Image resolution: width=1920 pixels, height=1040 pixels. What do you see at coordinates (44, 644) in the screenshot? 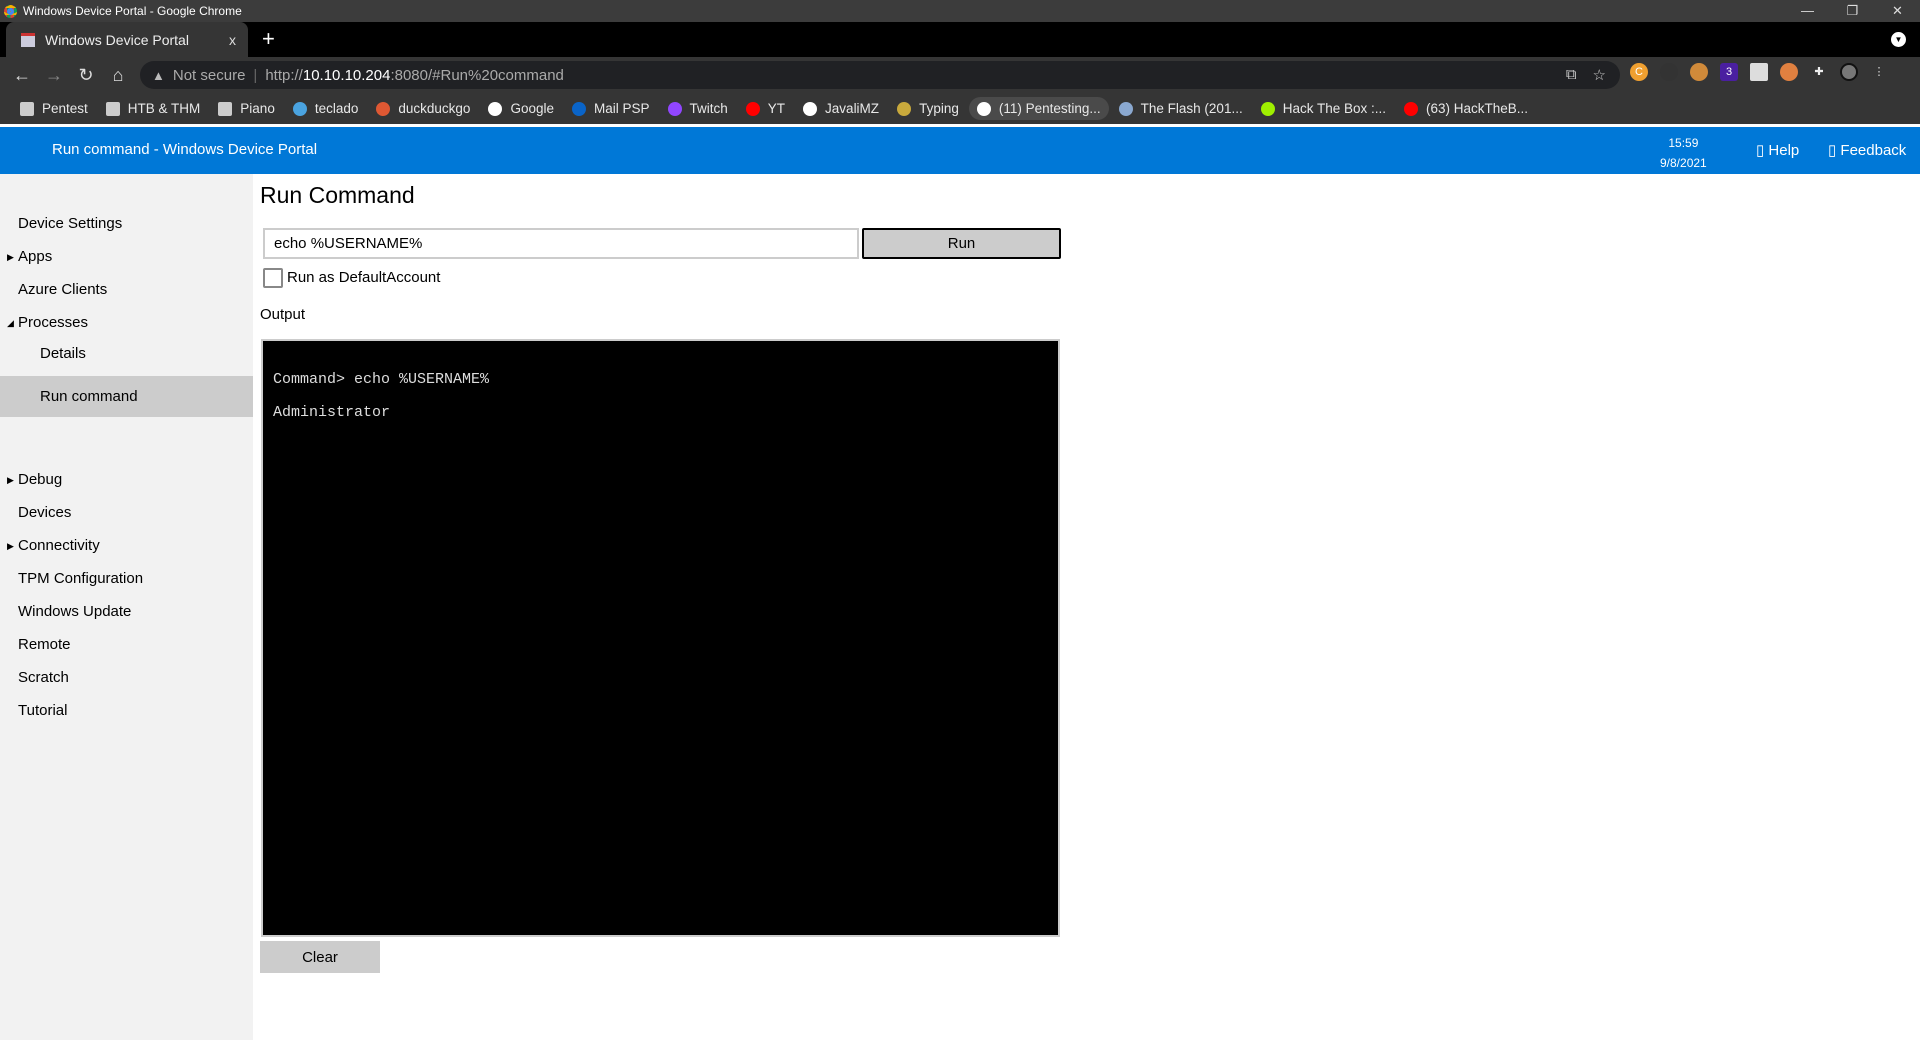
I see `sidebar-item-label: Remote` at bounding box center [44, 644].